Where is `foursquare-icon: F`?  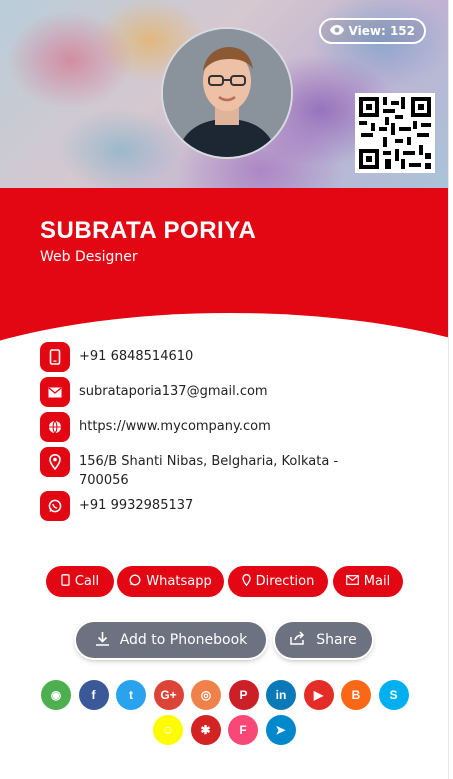 foursquare-icon: F is located at coordinates (243, 730).